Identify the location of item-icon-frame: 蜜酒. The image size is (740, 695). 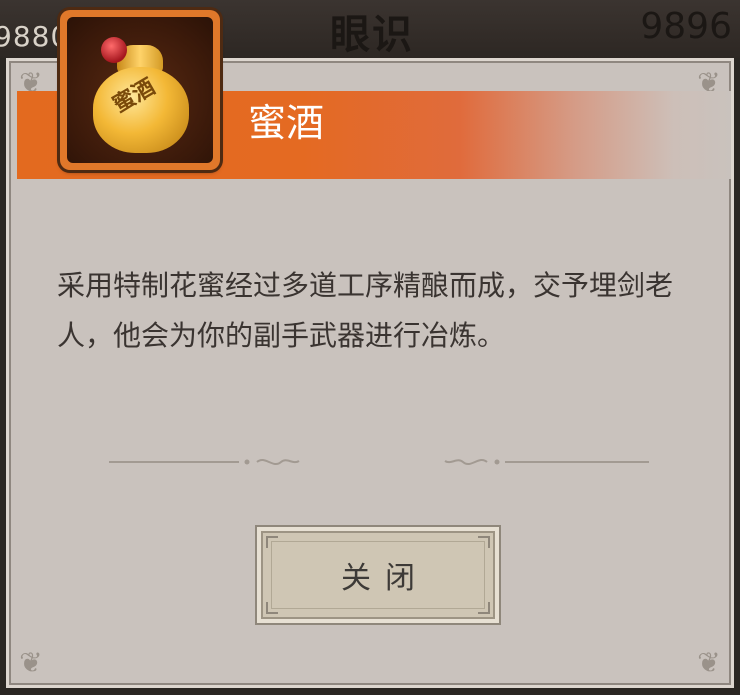
(140, 90).